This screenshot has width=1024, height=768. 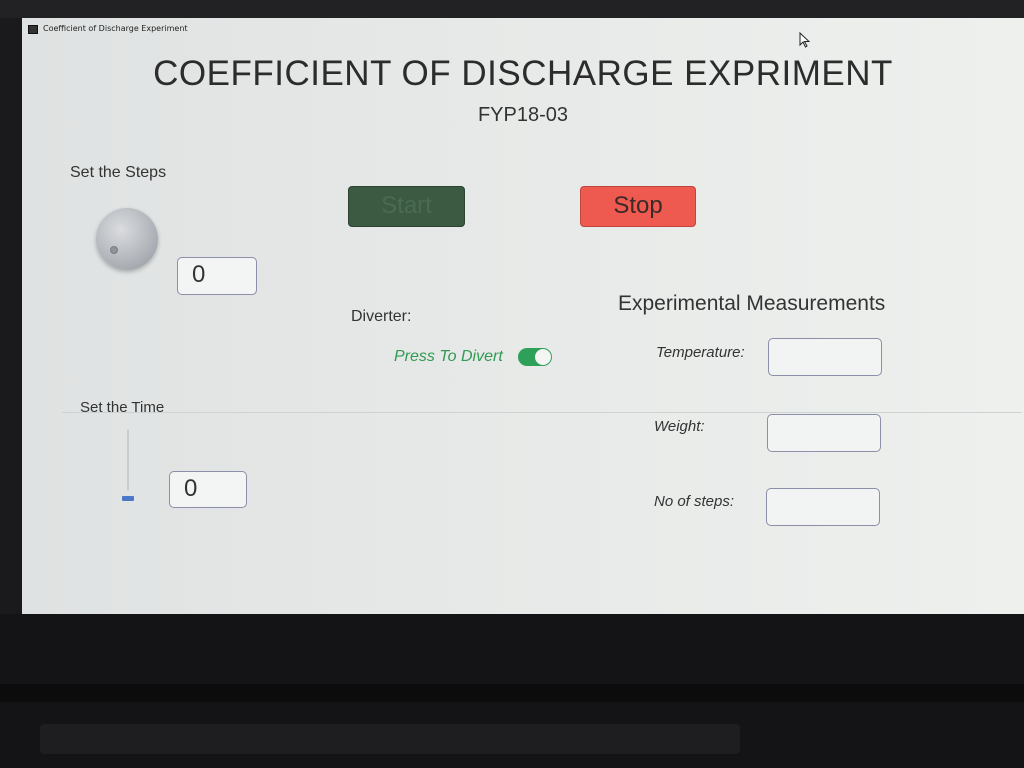 What do you see at coordinates (448, 356) in the screenshot?
I see `divert-toggle-label: Press To Divert` at bounding box center [448, 356].